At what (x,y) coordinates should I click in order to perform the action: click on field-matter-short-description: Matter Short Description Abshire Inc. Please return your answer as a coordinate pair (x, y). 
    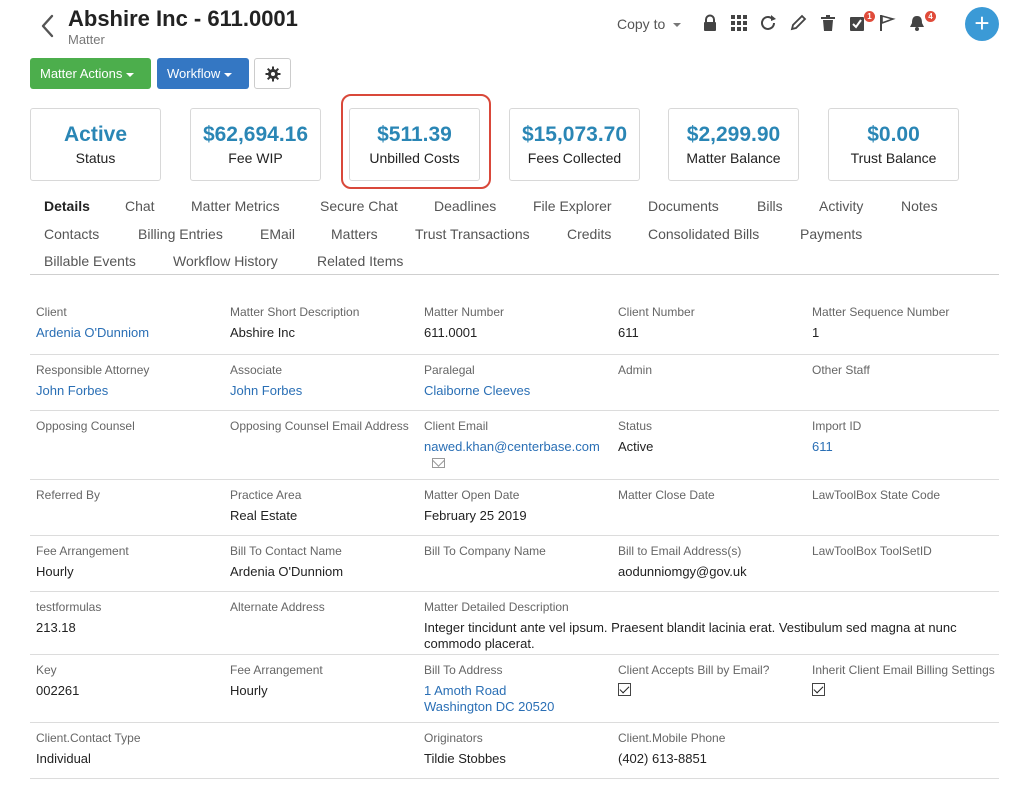
    Looking at the image, I should click on (324, 323).